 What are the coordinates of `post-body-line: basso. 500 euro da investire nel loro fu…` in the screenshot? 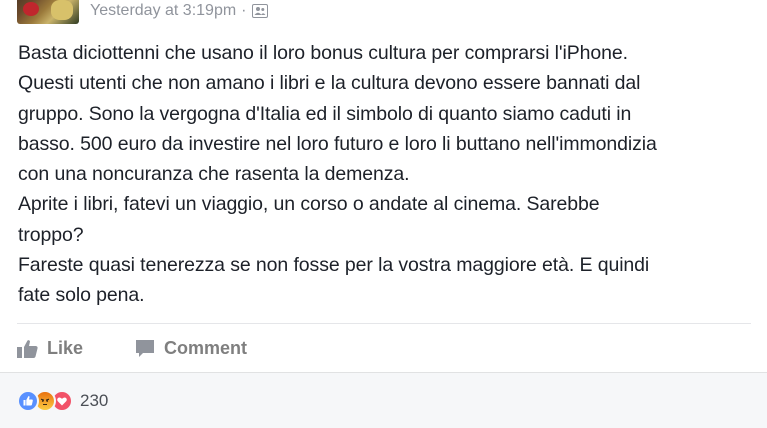 It's located at (337, 143).